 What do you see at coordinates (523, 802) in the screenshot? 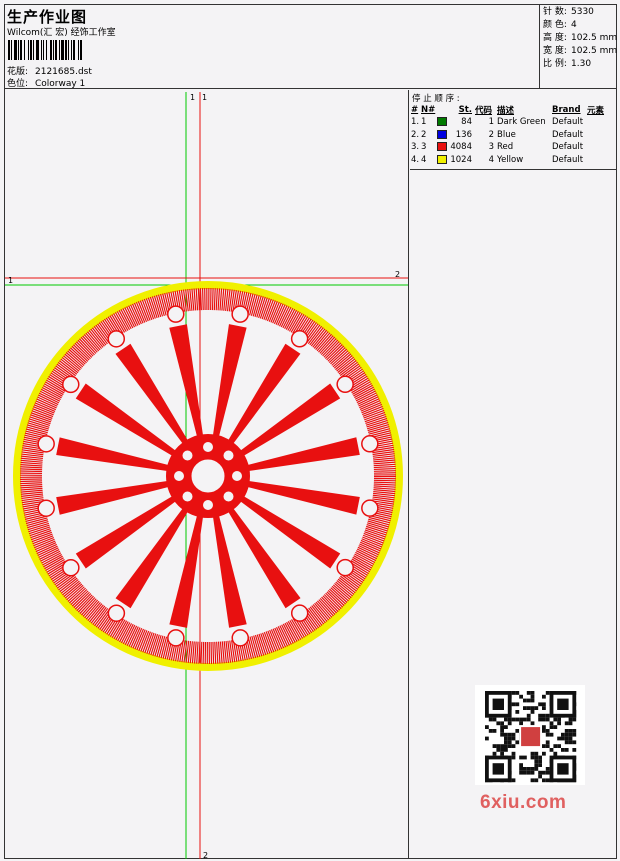
I see `watermark: 6xiu.com` at bounding box center [523, 802].